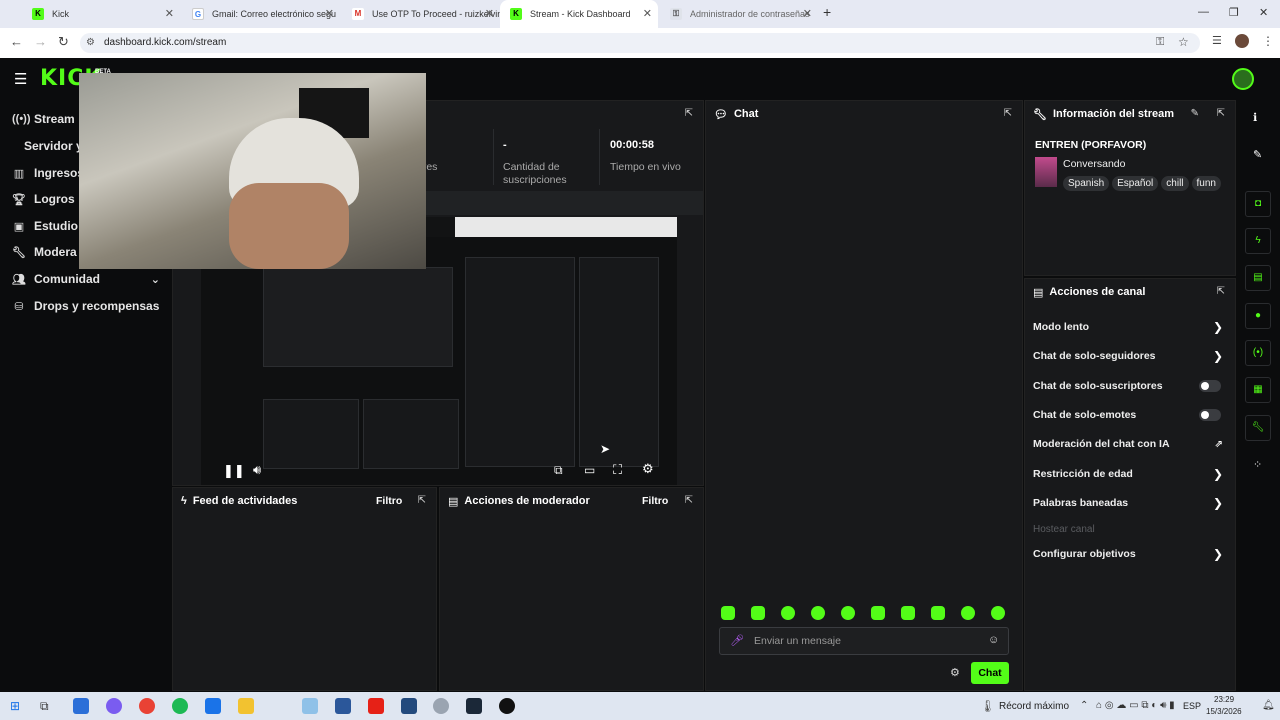 The height and width of the screenshot is (720, 1280). What do you see at coordinates (1183, 42) in the screenshot?
I see `bookmark-star-icon: ☆` at bounding box center [1183, 42].